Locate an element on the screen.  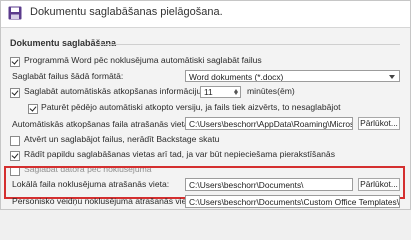
section-title: Dokumentu saglabāšana is located at coordinates (63, 43).